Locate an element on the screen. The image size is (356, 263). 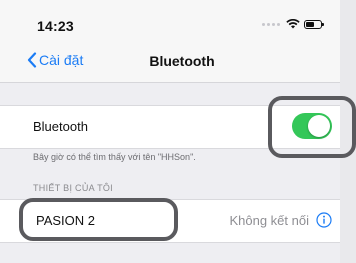
wifi-icon is located at coordinates (293, 24).